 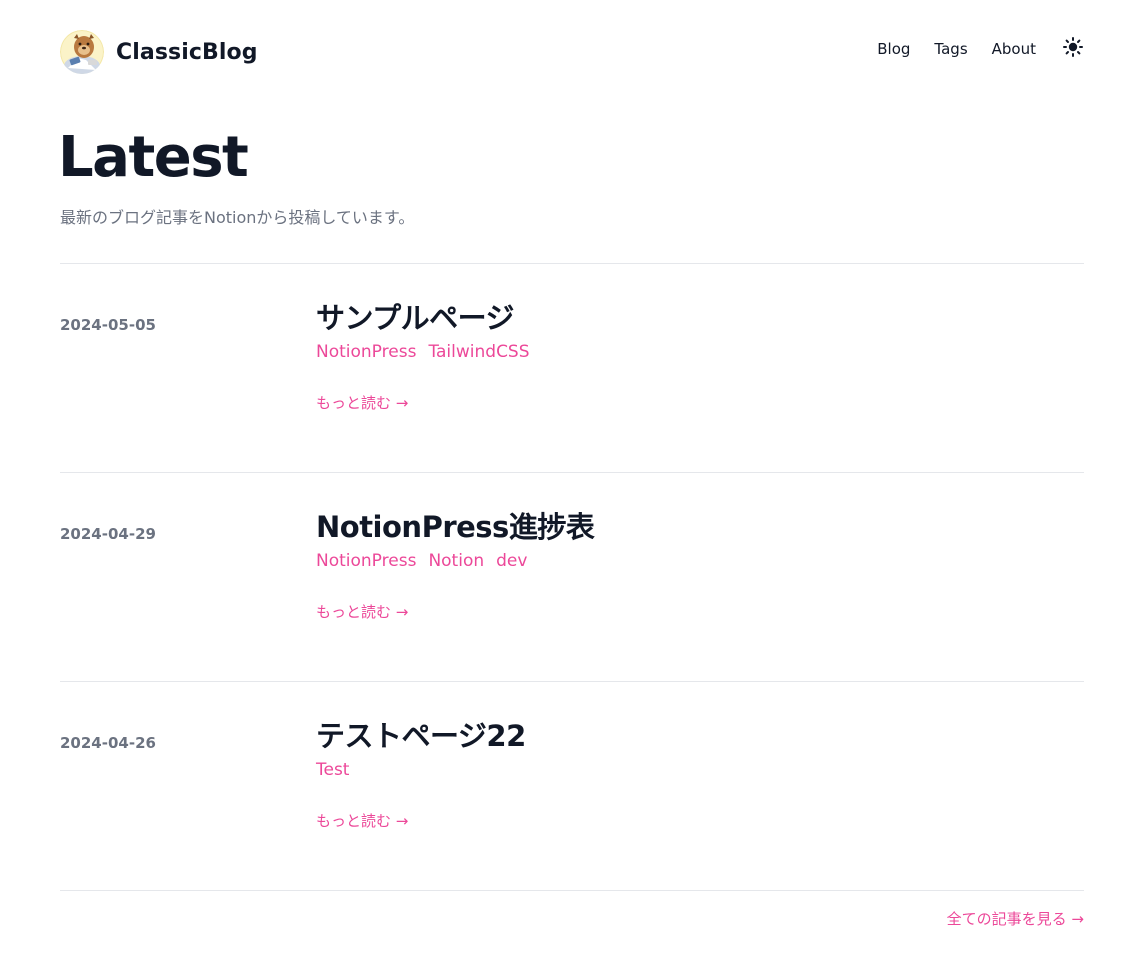 What do you see at coordinates (187, 52) in the screenshot?
I see `site-title: ClassicBlog` at bounding box center [187, 52].